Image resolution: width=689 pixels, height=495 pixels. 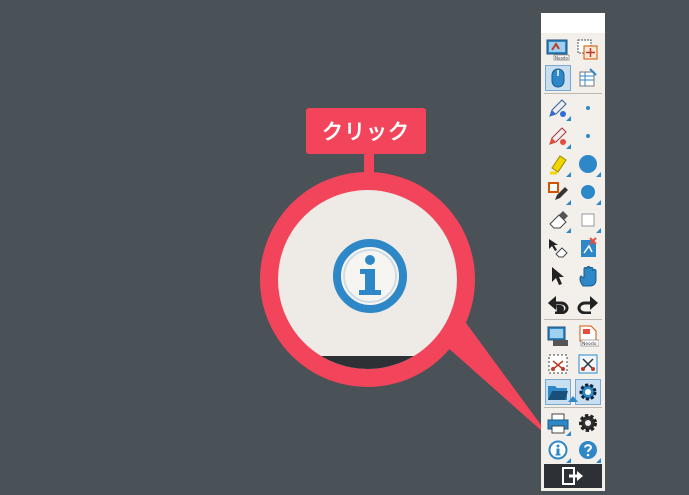 I want to click on open-folder-icon, so click(x=558, y=393).